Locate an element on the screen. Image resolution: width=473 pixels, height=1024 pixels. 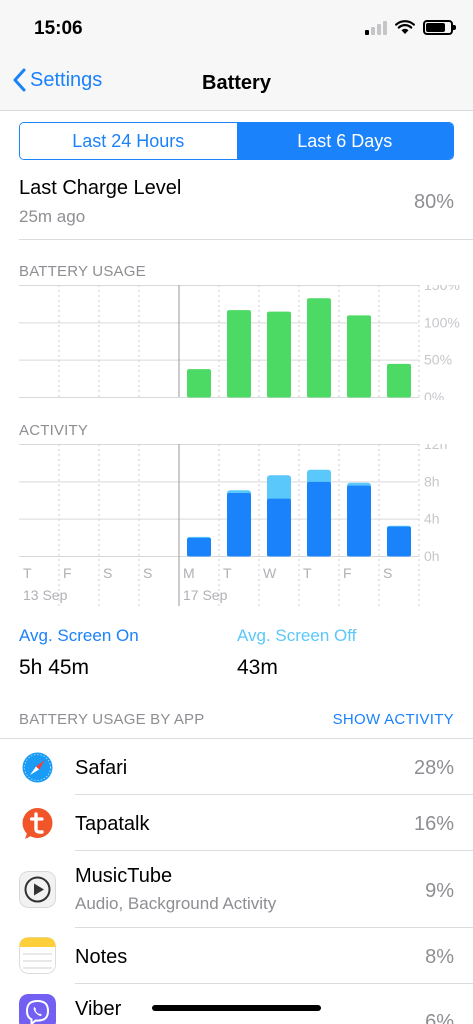
page-title: Battery is located at coordinates (236, 83).